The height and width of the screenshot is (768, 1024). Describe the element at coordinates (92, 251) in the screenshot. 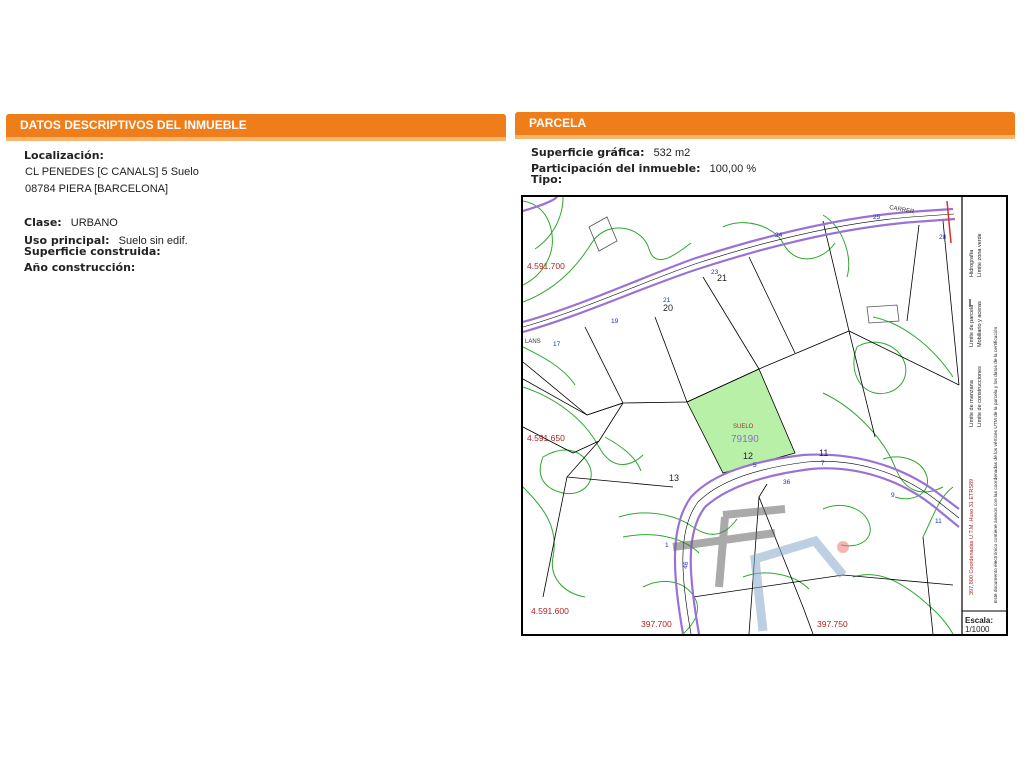

I see `superficie-construida-label: Superficie construida:` at that location.